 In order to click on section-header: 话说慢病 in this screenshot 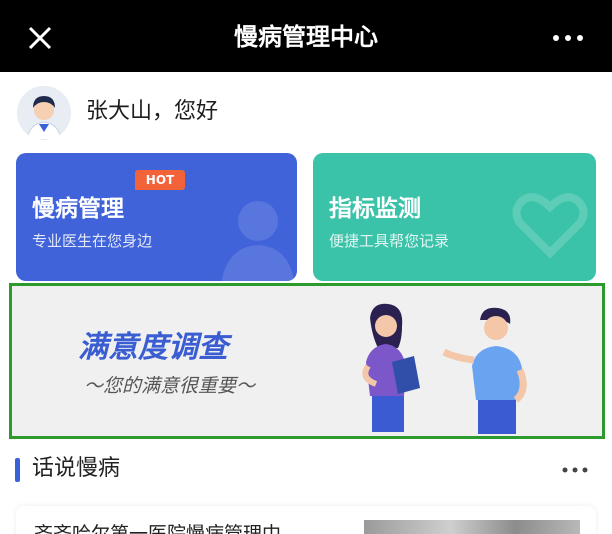, I will do `click(306, 471)`.